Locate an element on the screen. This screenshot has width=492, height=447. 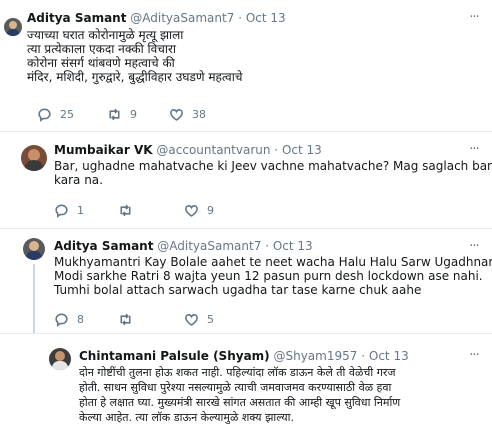
reply-count: 25 is located at coordinates (67, 114).